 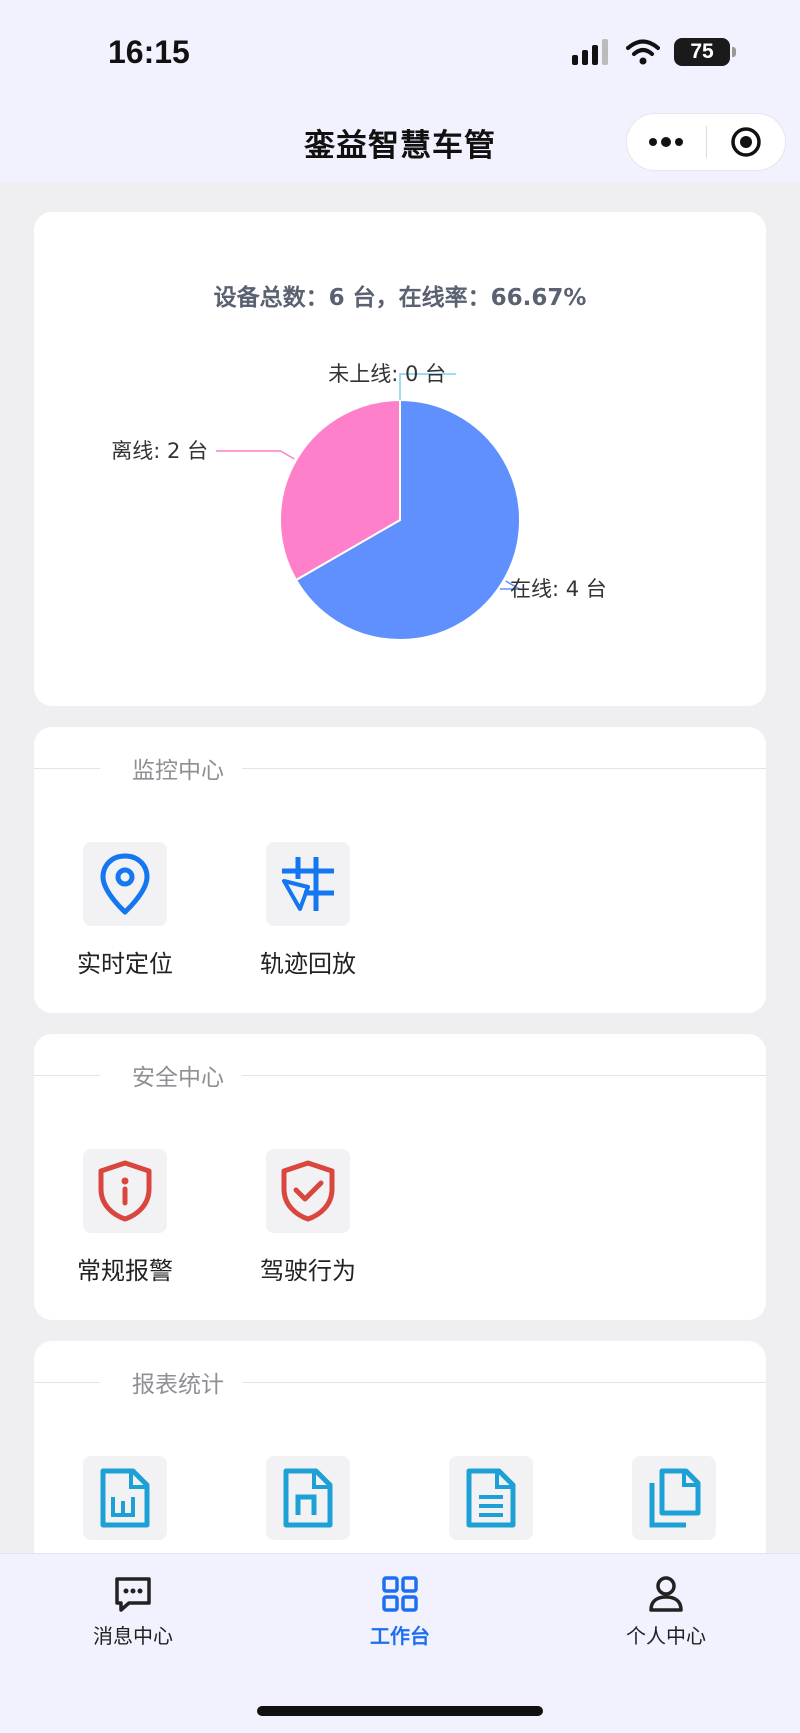 I want to click on text-doc-icon-box, so click(x=491, y=1498).